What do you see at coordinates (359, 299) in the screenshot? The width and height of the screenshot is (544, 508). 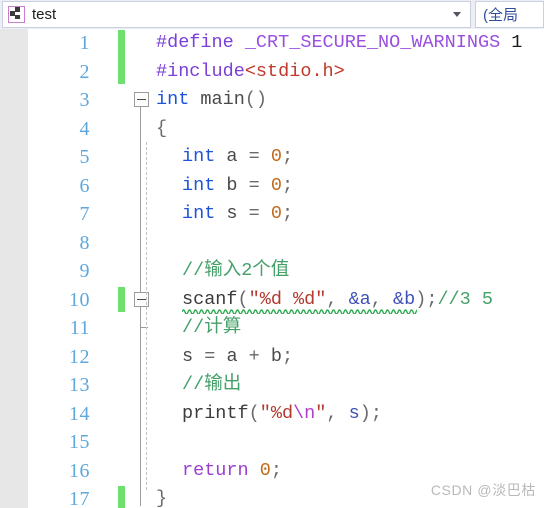 I see `code-token: &a` at bounding box center [359, 299].